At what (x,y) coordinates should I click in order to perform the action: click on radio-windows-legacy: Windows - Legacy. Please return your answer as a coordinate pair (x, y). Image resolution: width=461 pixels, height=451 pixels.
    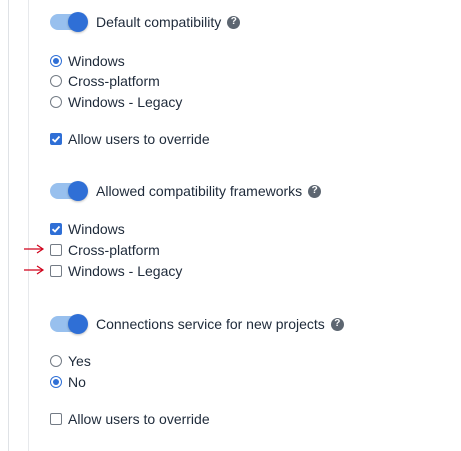
    Looking at the image, I should click on (116, 102).